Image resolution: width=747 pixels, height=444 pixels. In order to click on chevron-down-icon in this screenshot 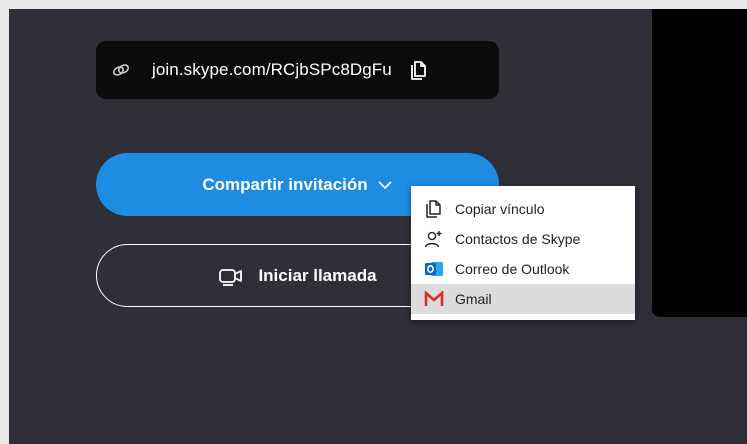, I will do `click(385, 185)`.